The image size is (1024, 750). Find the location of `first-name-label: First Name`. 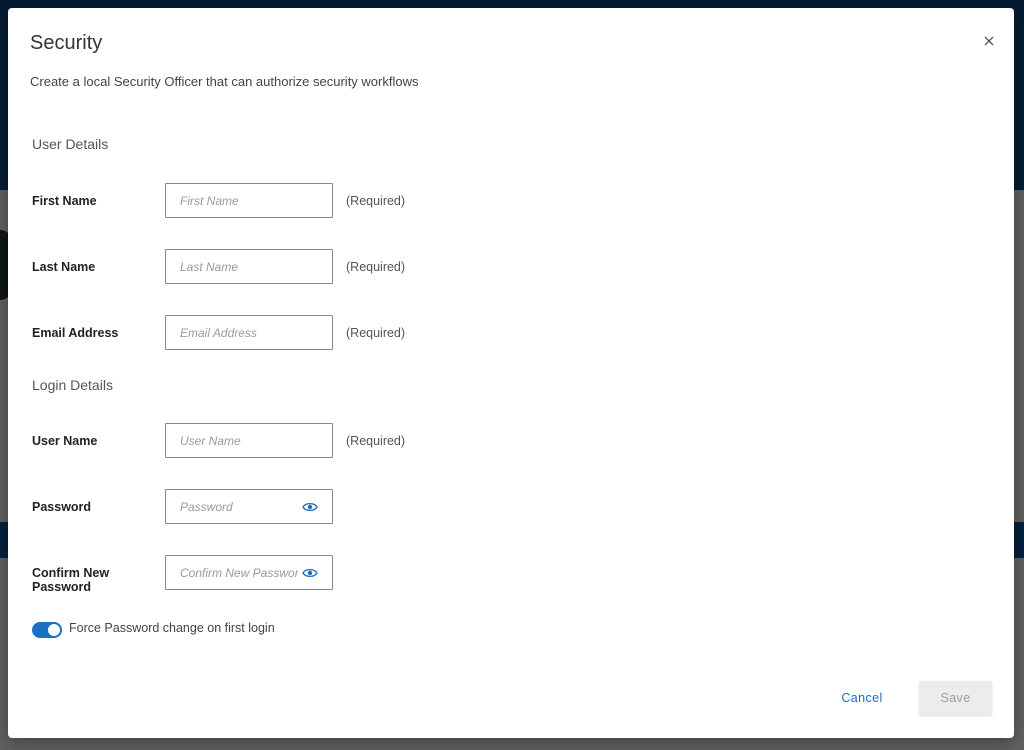

first-name-label: First Name is located at coordinates (64, 201).